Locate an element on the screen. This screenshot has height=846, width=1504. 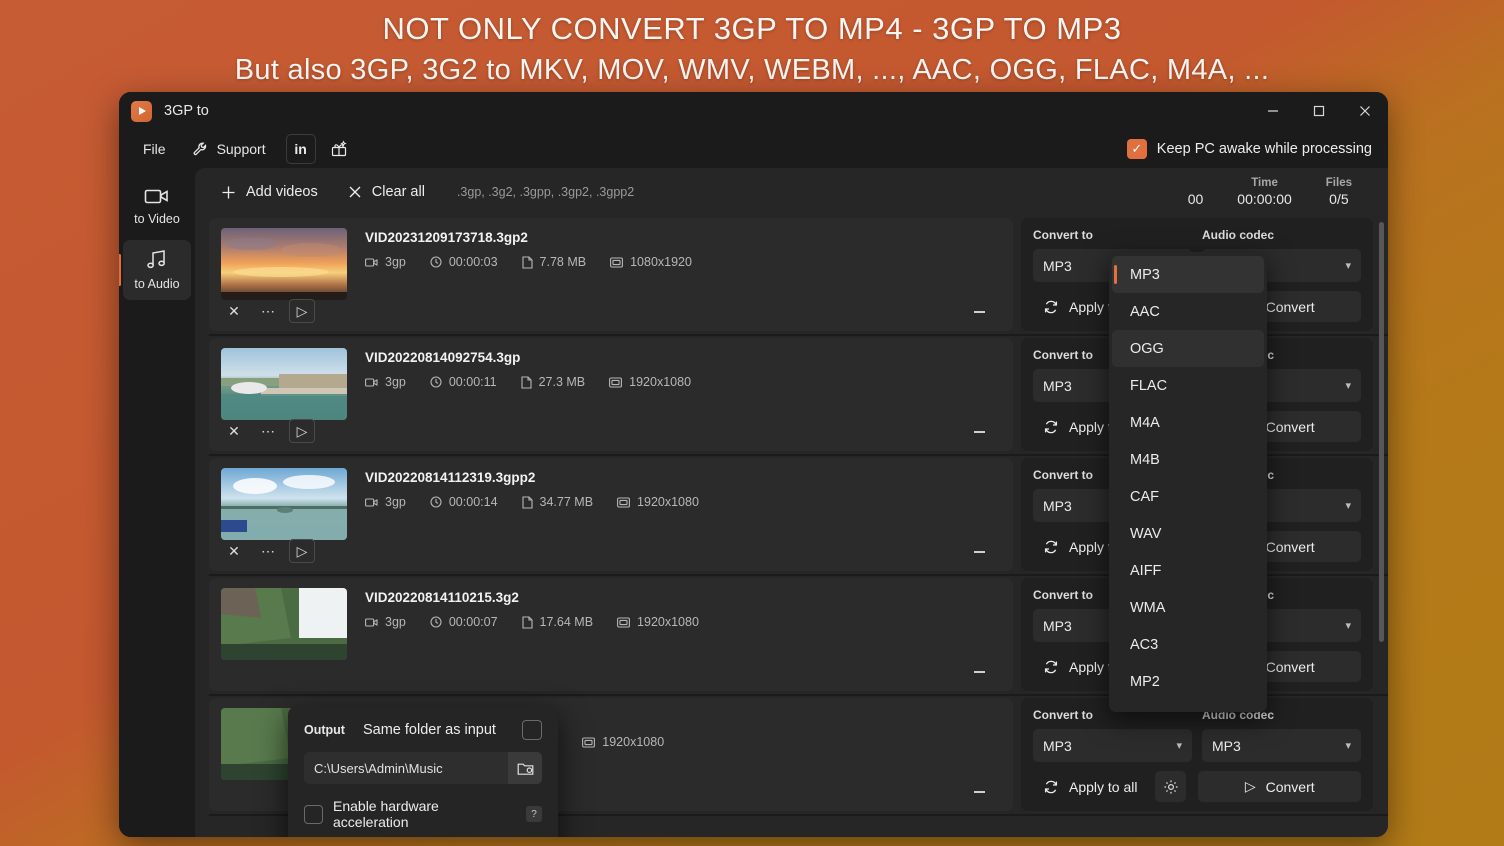
camera-icon is located at coordinates (371, 502).